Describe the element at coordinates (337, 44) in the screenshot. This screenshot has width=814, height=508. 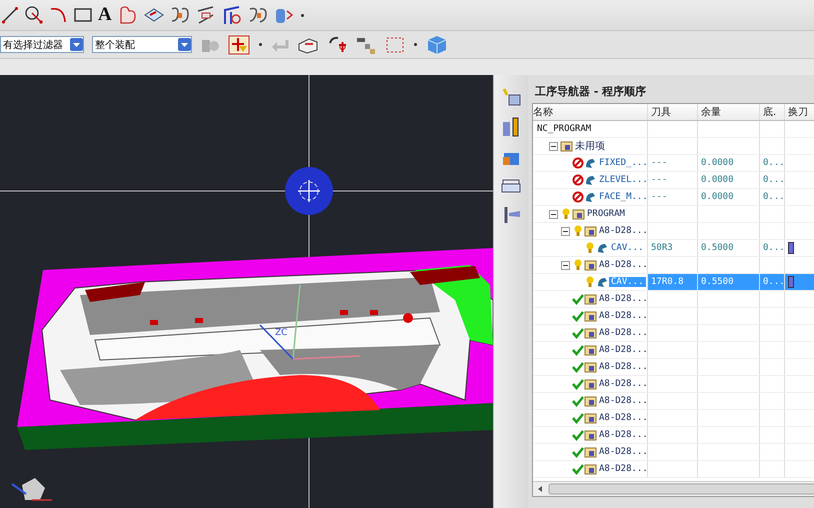
I see `rotate-point-icon` at that location.